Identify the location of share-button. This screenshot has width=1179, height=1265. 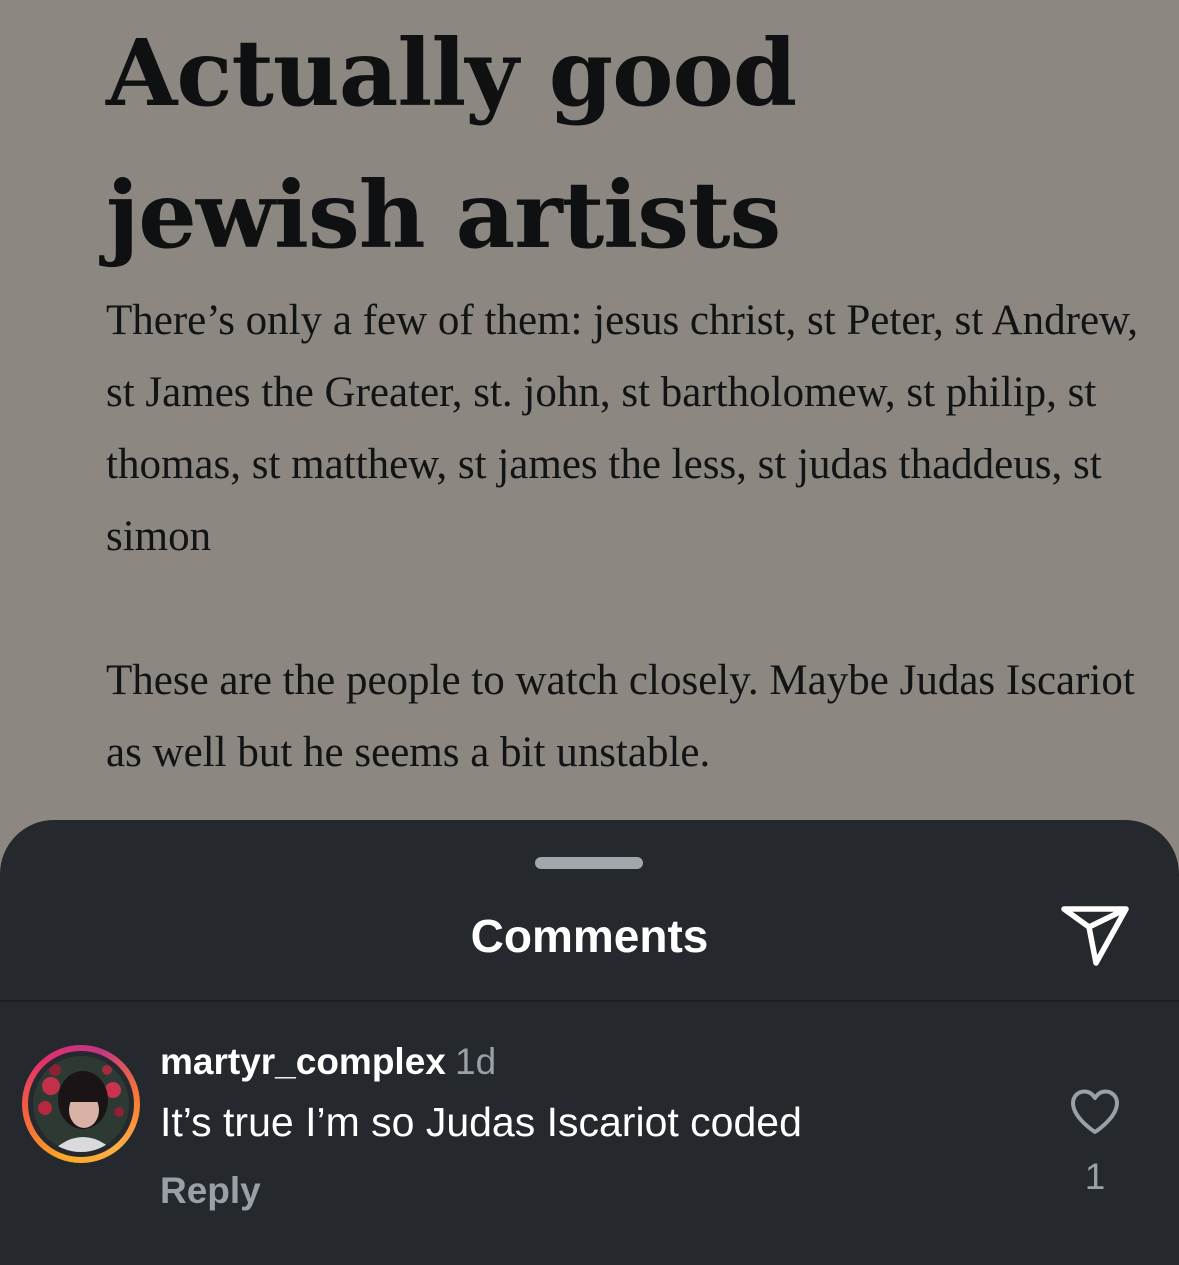
(1095, 936).